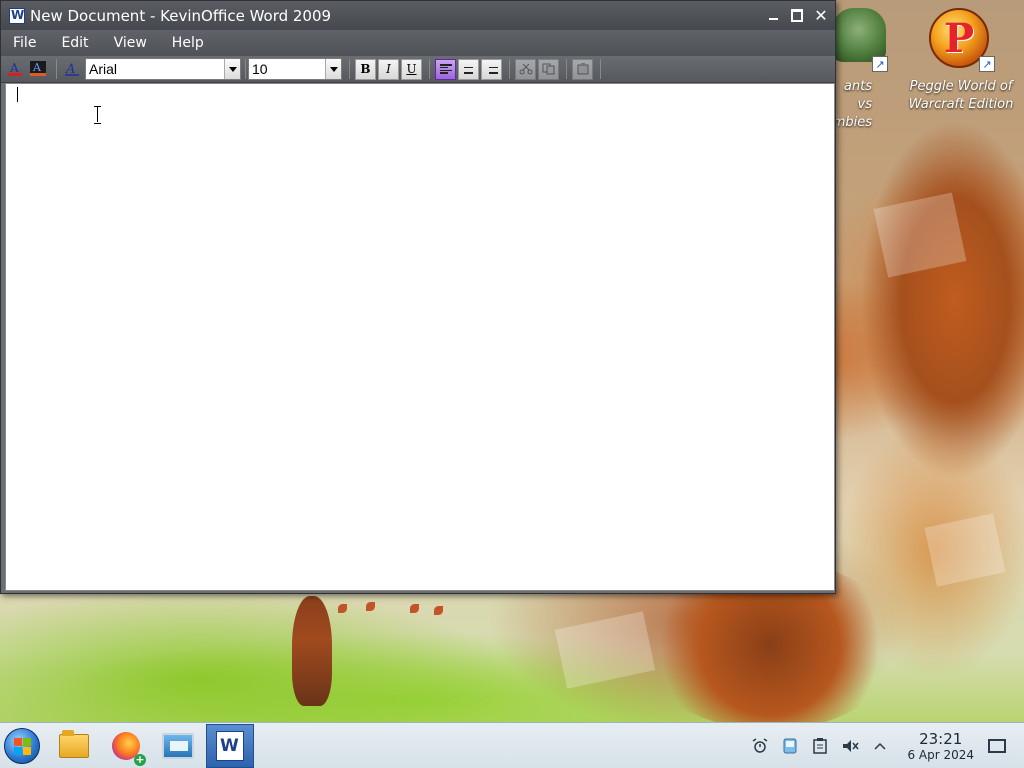  What do you see at coordinates (820, 746) in the screenshot?
I see `clipboard-icon` at bounding box center [820, 746].